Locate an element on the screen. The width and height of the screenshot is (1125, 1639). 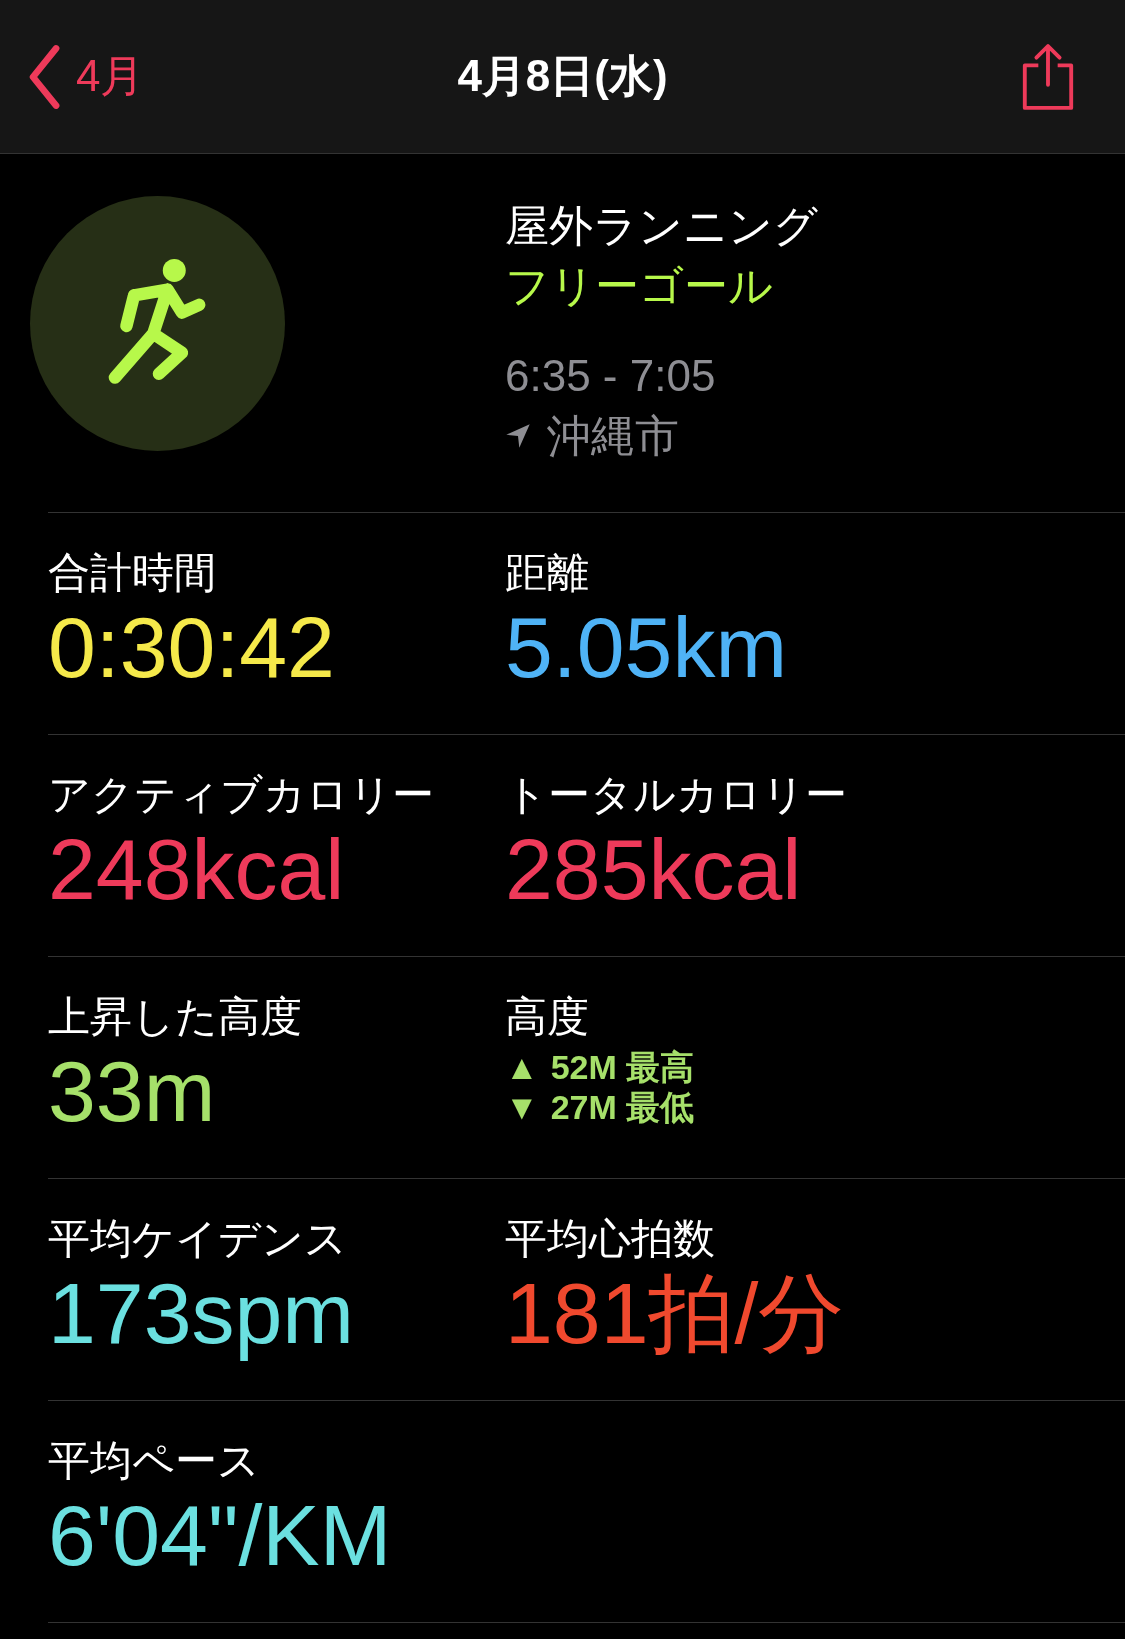
metric-value: 6'04"/KM is located at coordinates (220, 1535).